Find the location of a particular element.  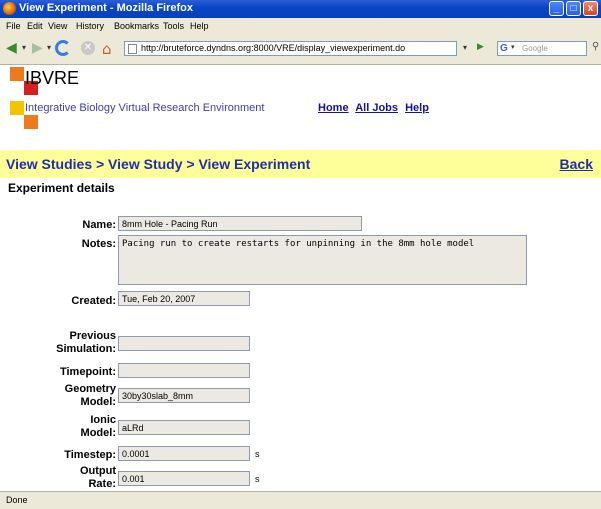

address-controls: ▾ ▶ is located at coordinates (476, 48).